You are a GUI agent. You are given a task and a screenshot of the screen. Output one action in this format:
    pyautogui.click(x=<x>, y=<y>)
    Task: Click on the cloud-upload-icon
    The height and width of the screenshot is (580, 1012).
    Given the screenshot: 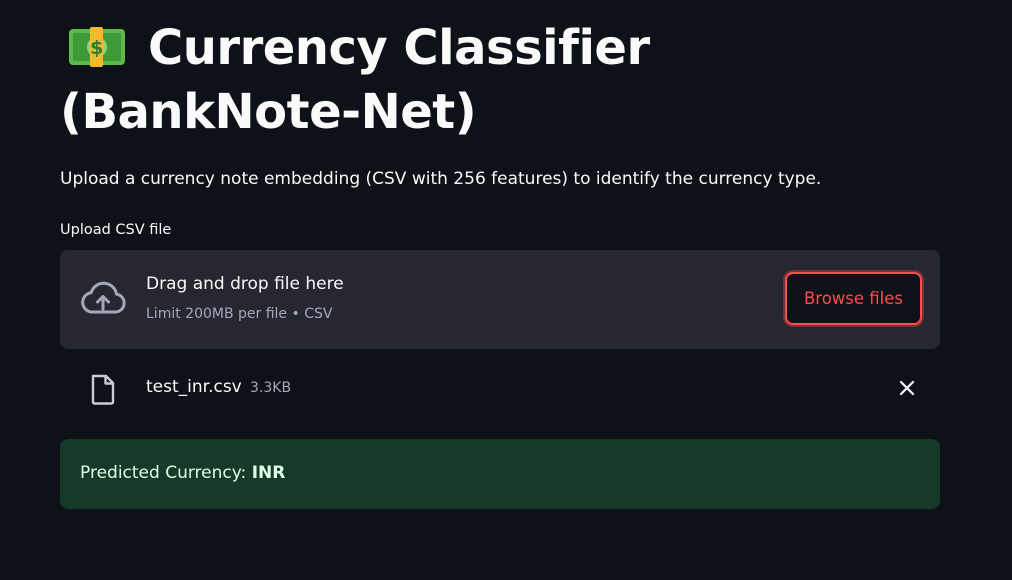 What is the action you would take?
    pyautogui.click(x=103, y=300)
    